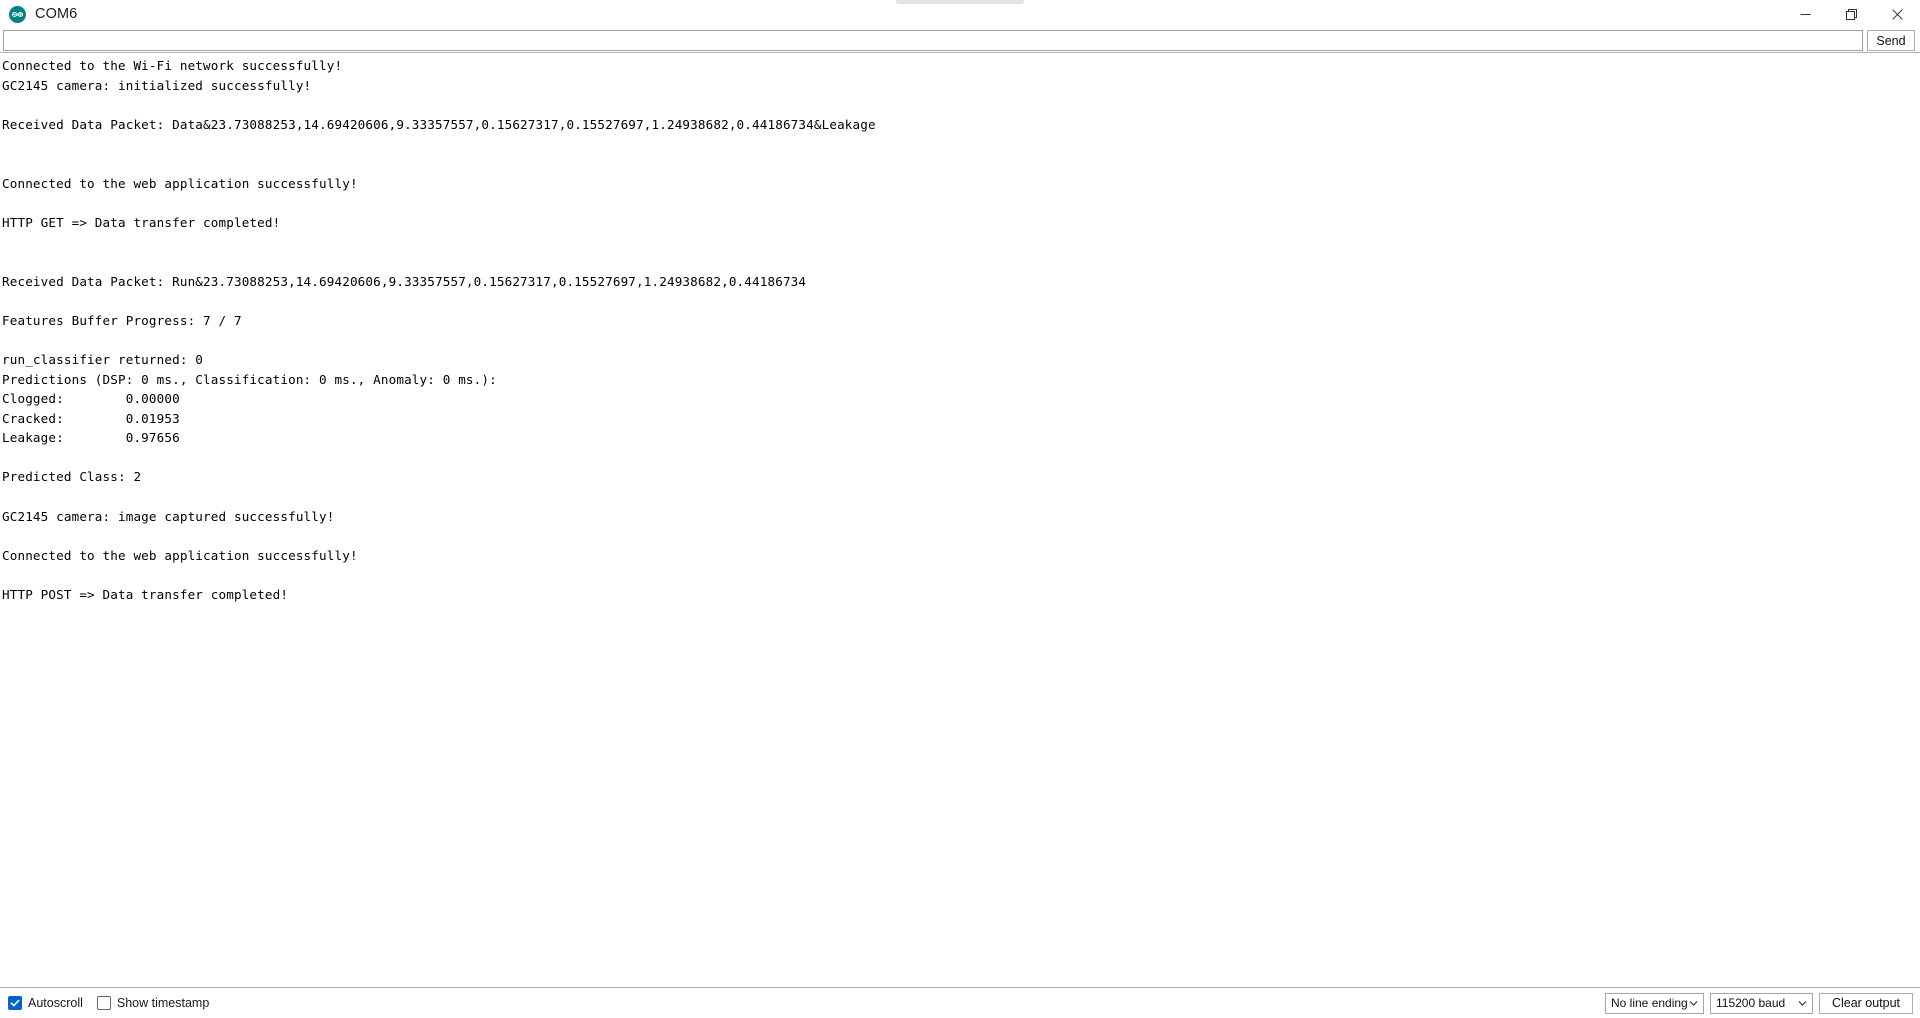 The width and height of the screenshot is (1920, 1018). Describe the element at coordinates (157, 85) in the screenshot. I see `console-line: GC2145 camera: initialized successfully!` at that location.